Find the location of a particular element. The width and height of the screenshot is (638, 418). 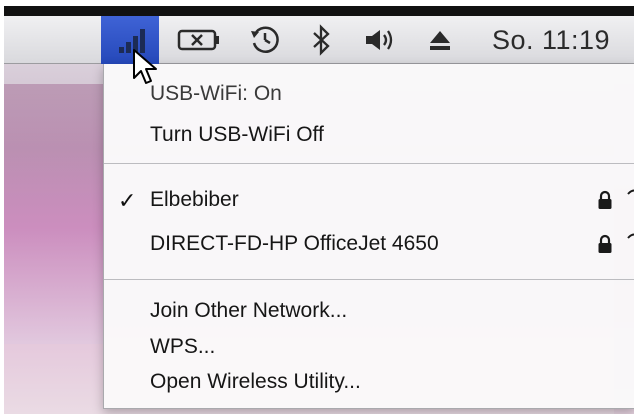

bluetooth-menu-extra is located at coordinates (322, 40).